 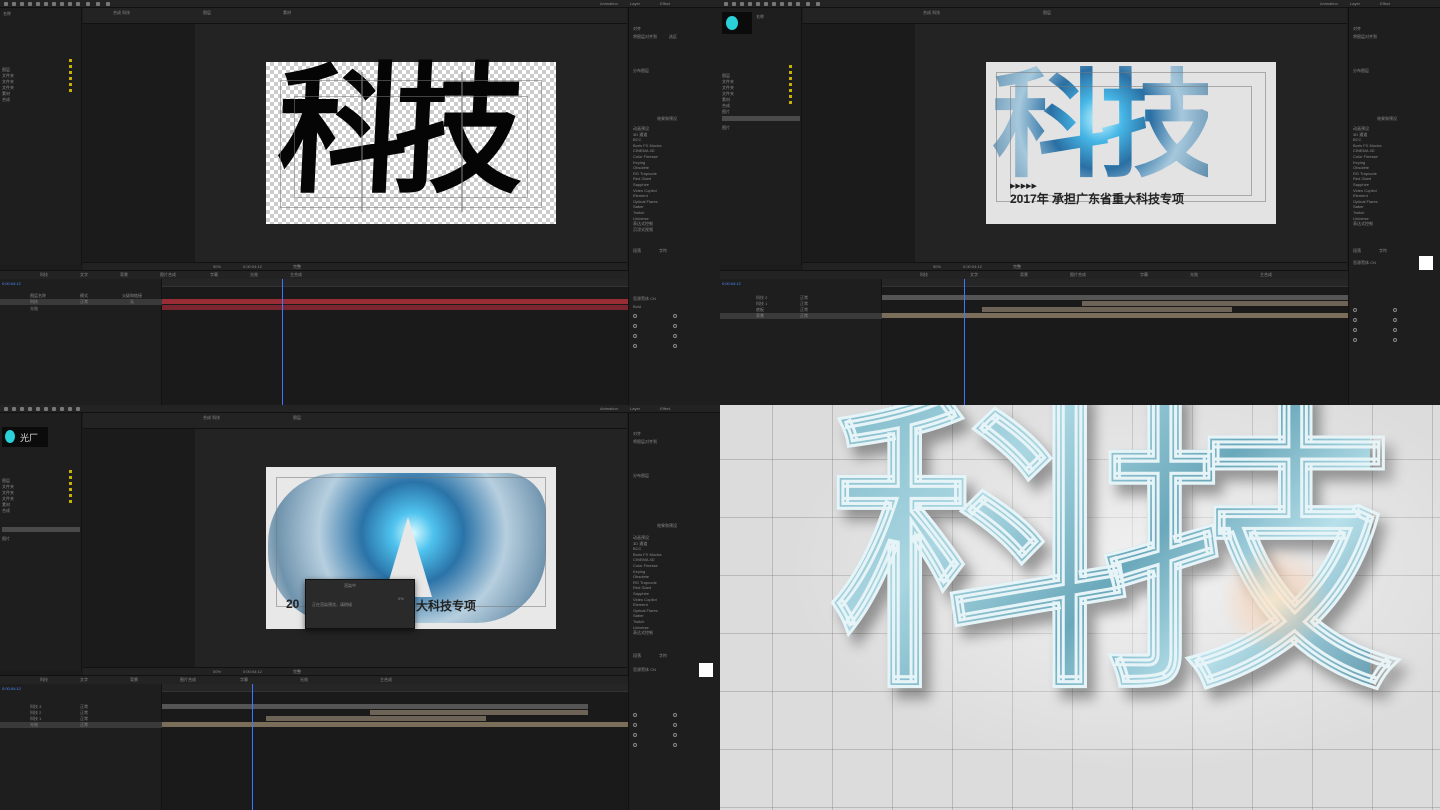 What do you see at coordinates (801, 316) in the screenshot?
I see `layer-row: 背景 正常` at bounding box center [801, 316].